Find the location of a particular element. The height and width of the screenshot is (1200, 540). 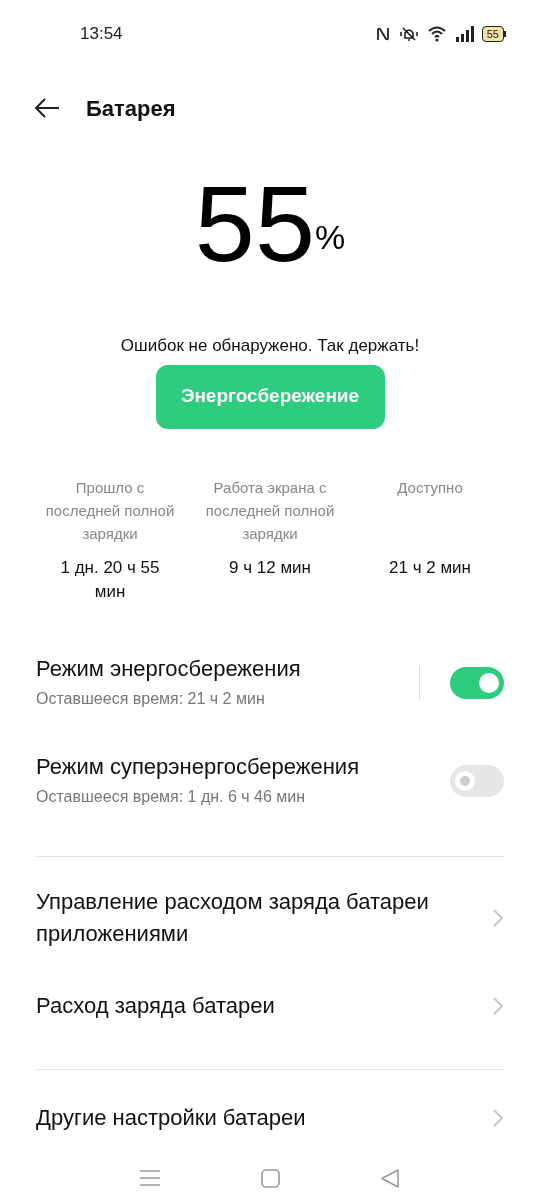

nfc-icon is located at coordinates (382, 34).